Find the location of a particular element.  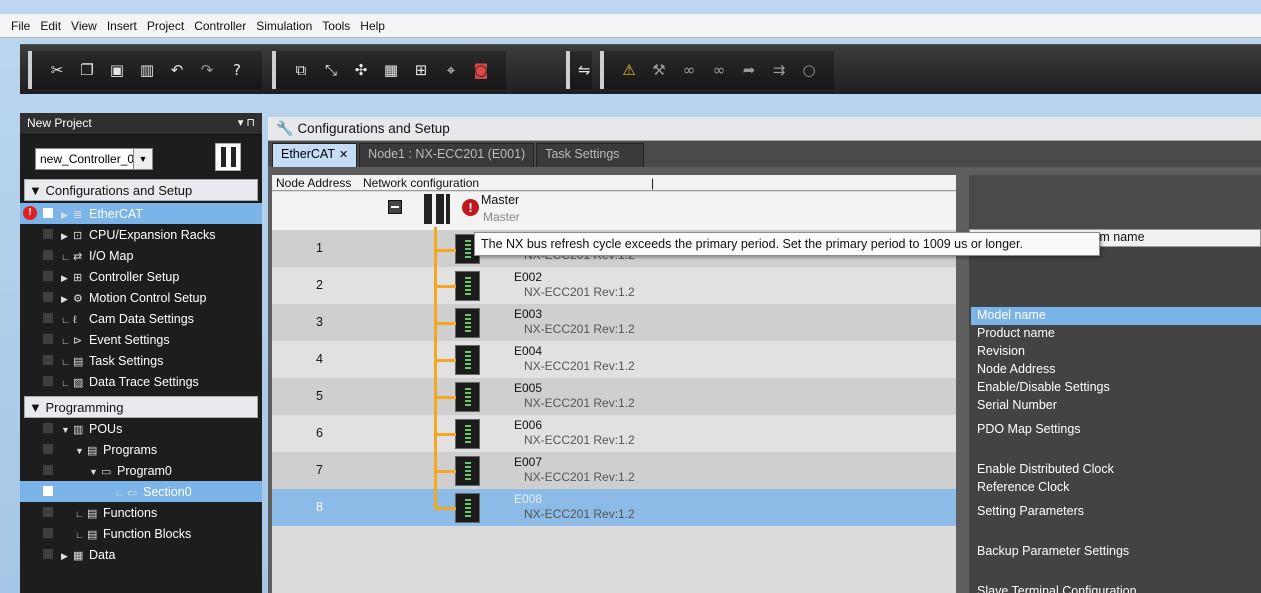

sidebar-item-event-settings: ∟ ⊳ Event Settings is located at coordinates (141, 339).